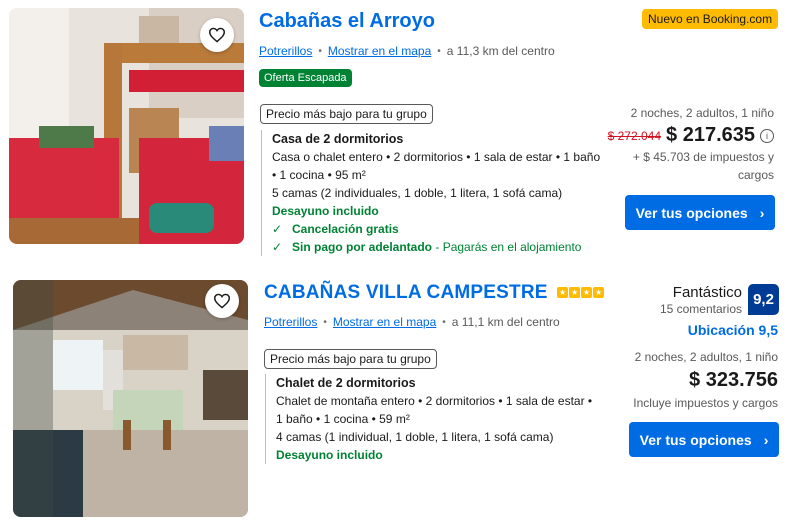 The height and width of the screenshot is (527, 790). Describe the element at coordinates (305, 78) in the screenshot. I see `deal-badge: Oferta Escapada` at that location.